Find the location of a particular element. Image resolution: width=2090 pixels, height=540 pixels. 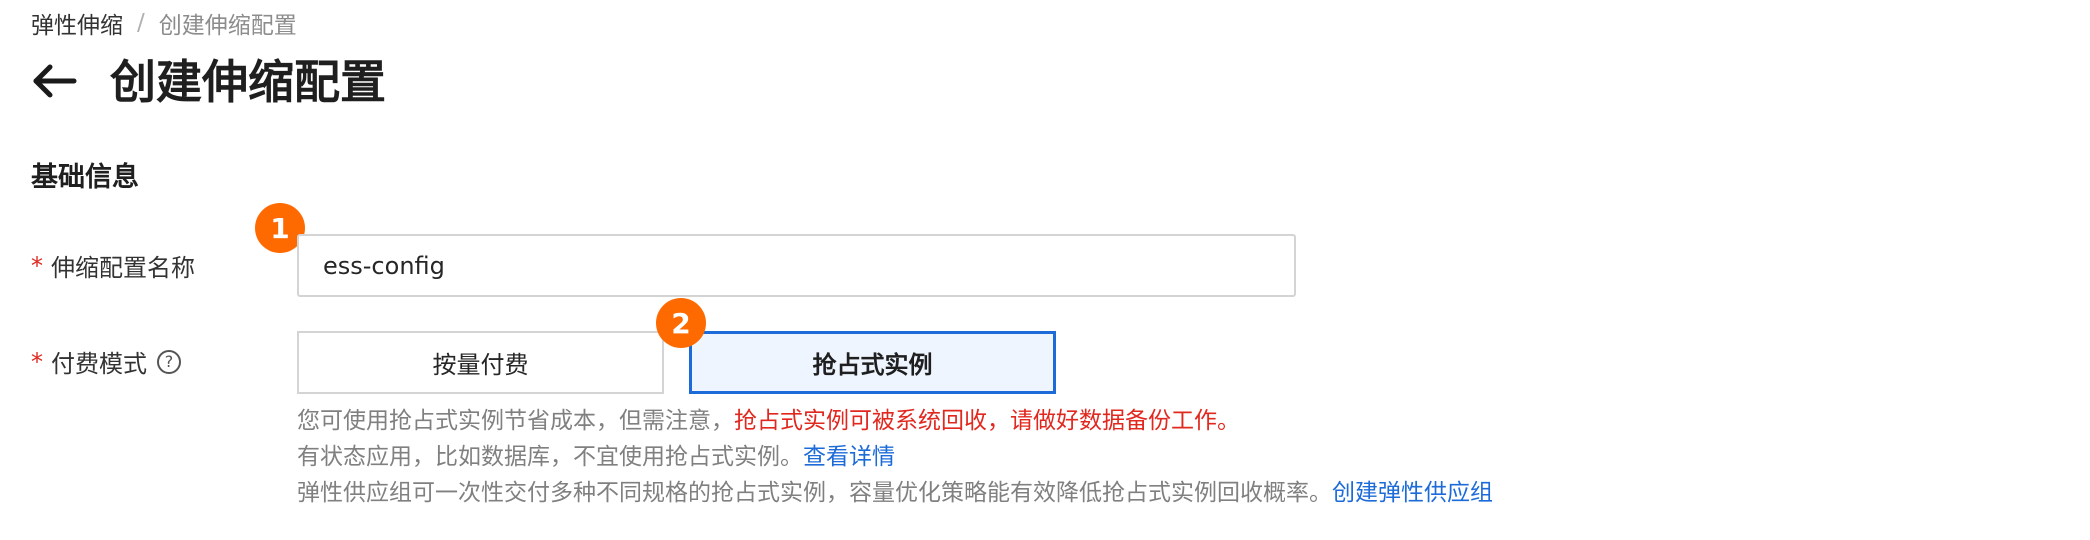

step-badge-2: 2 is located at coordinates (681, 323).